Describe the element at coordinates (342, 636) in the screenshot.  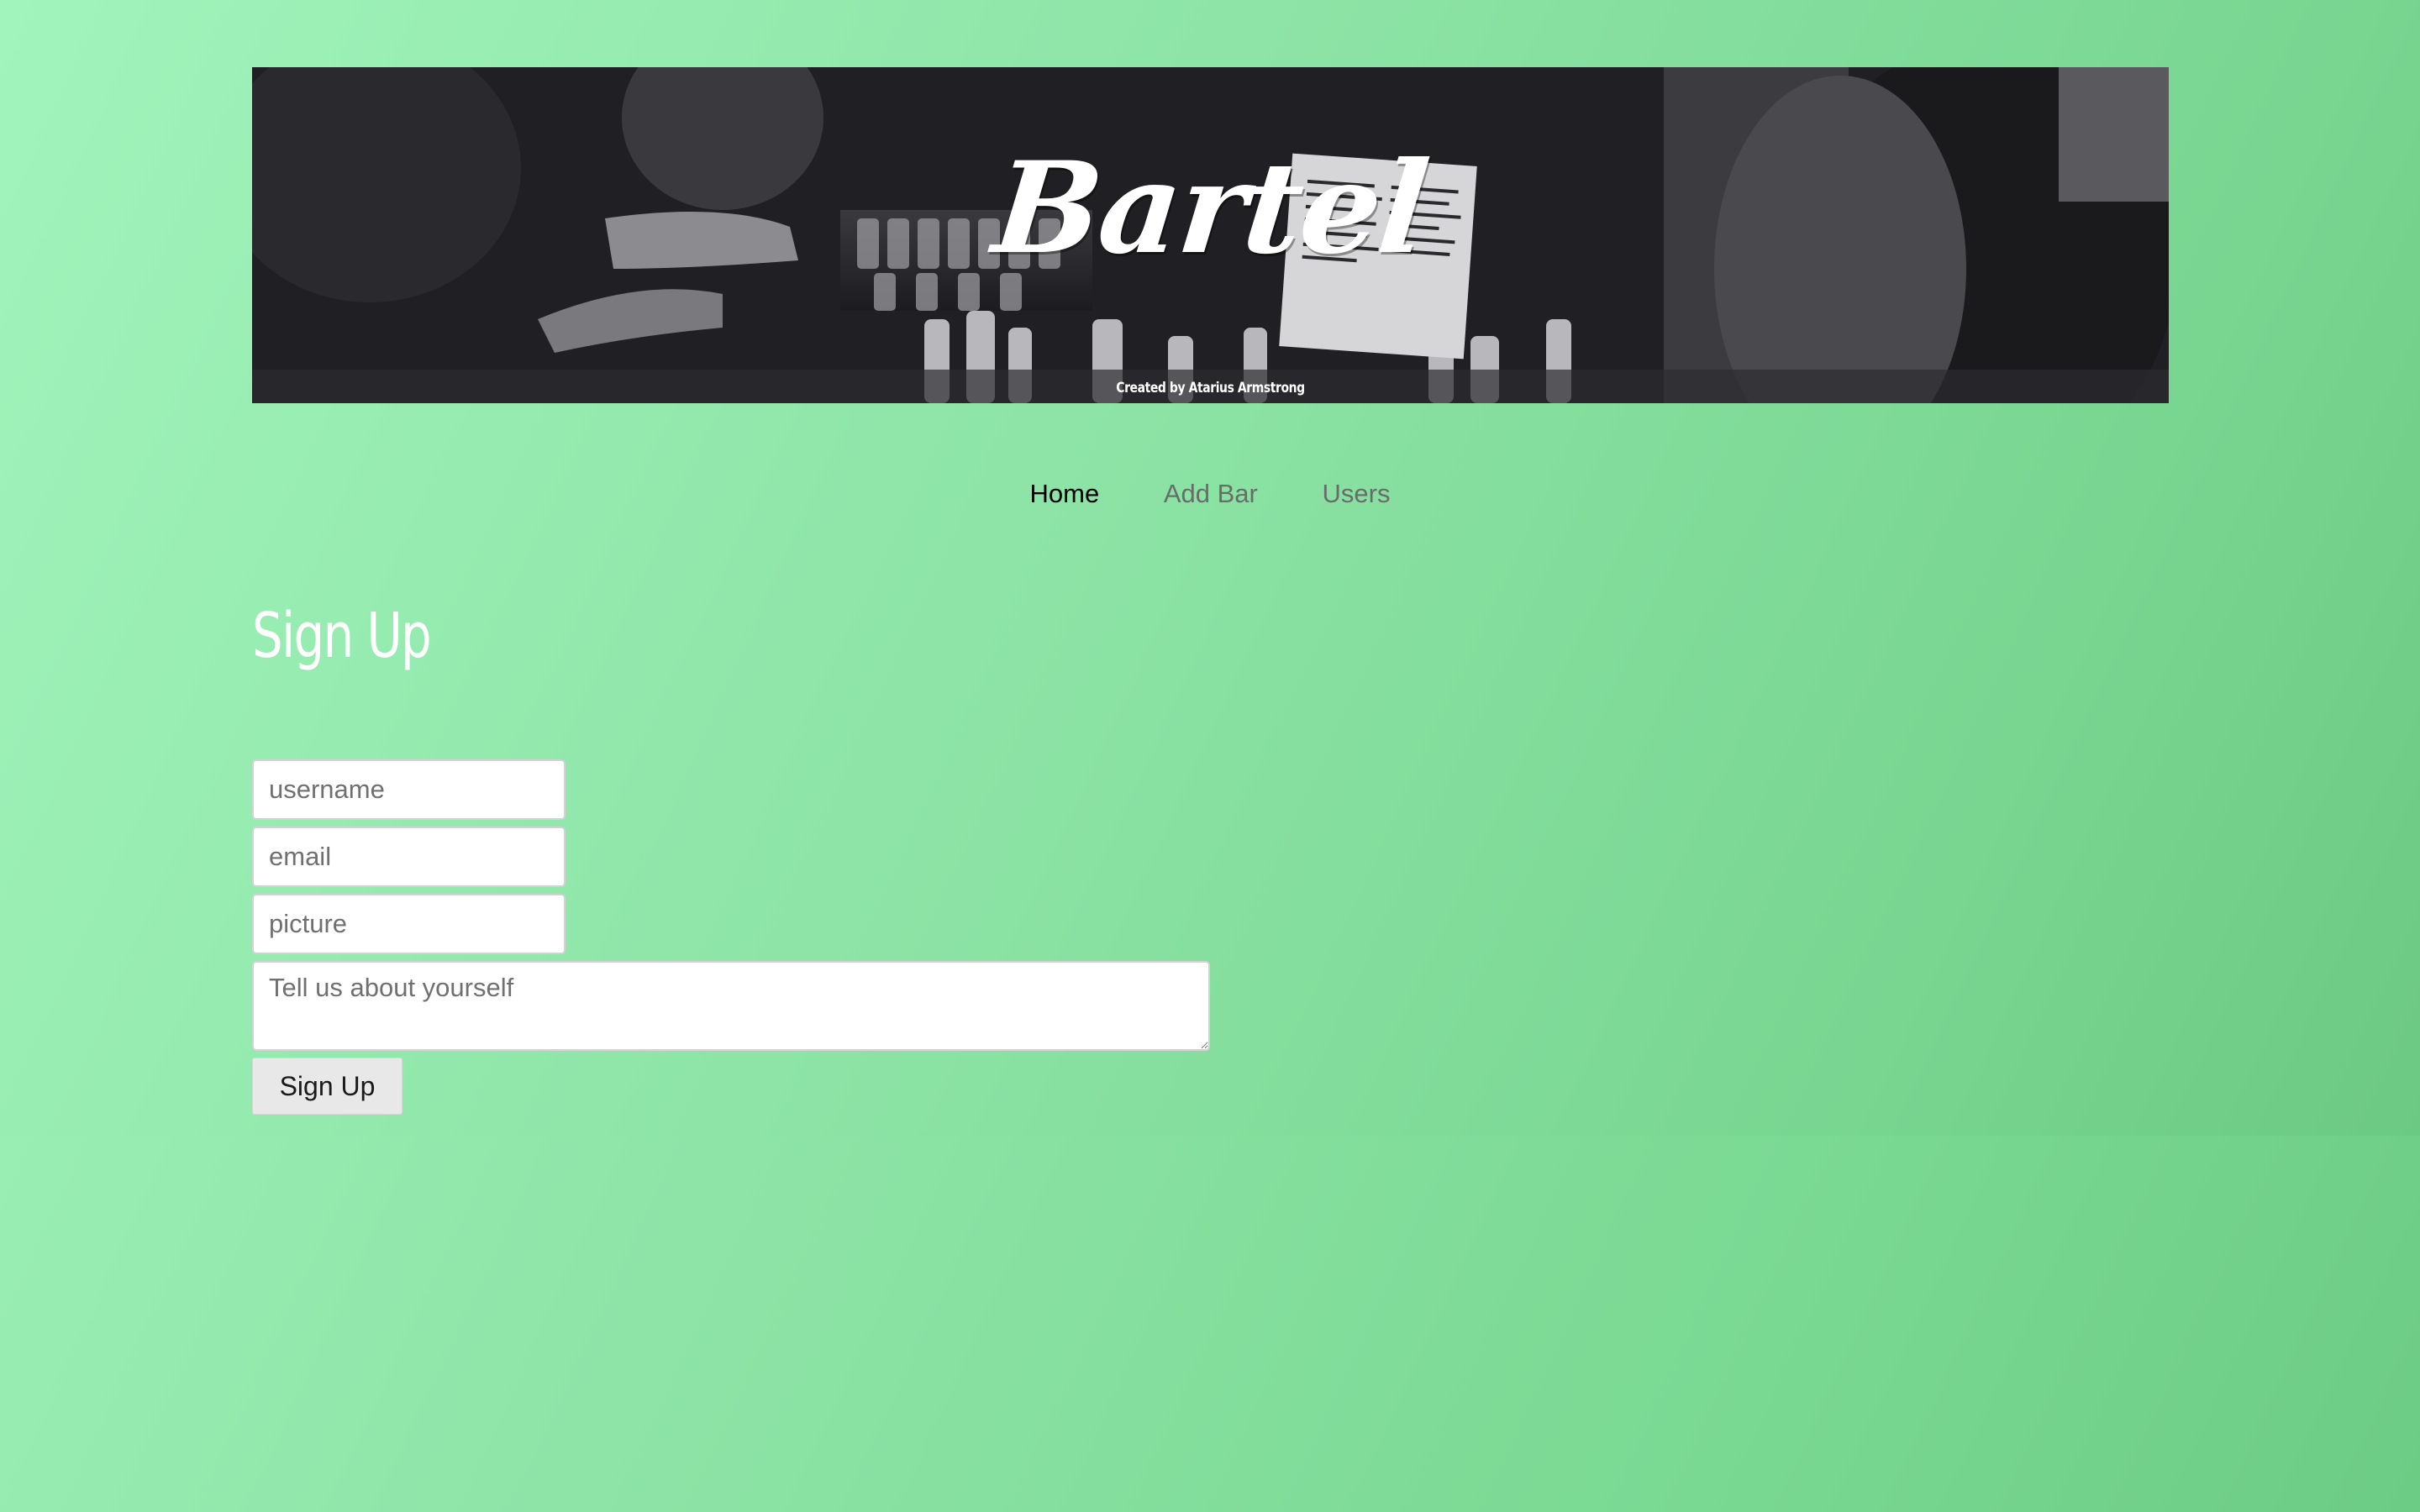
I see `page-title: Sign Up` at that location.